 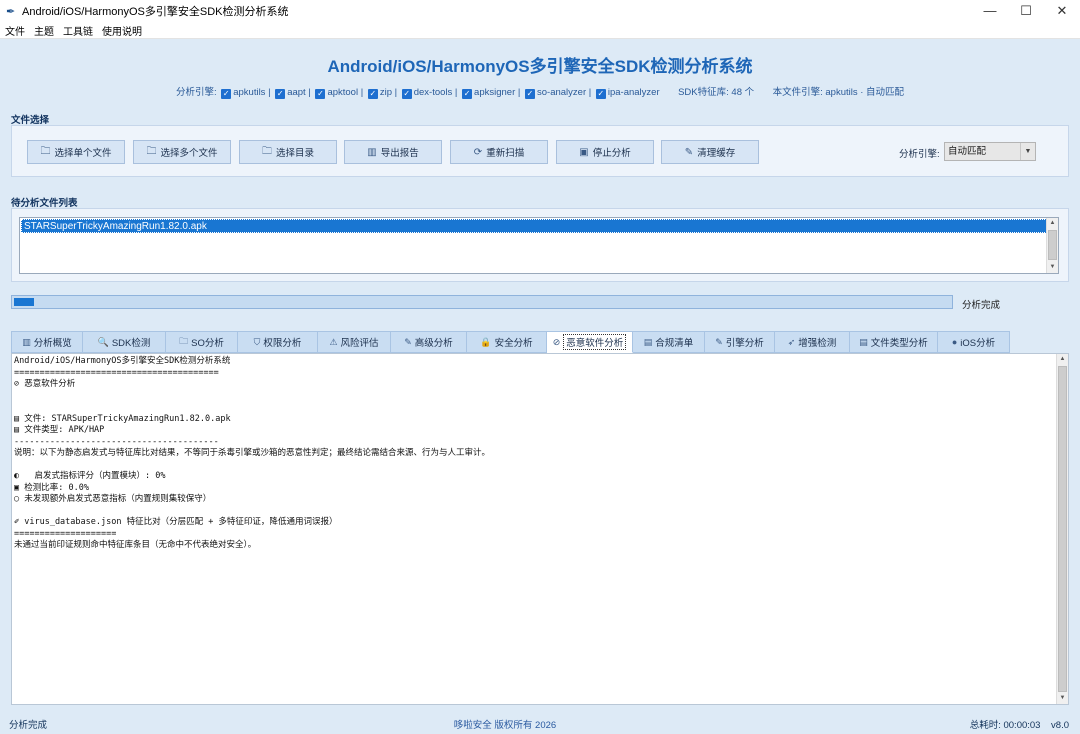 I want to click on tab-9: ✎ 引擎分析, so click(x=740, y=342).